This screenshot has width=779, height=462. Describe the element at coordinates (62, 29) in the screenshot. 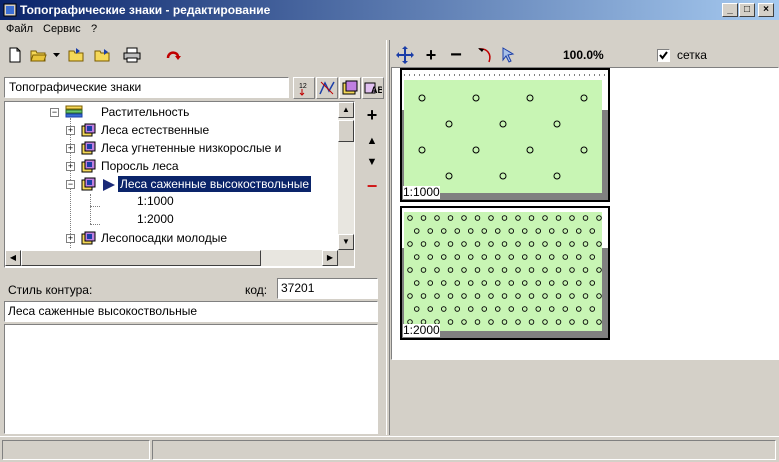

I see `menu-service: Сервис` at that location.